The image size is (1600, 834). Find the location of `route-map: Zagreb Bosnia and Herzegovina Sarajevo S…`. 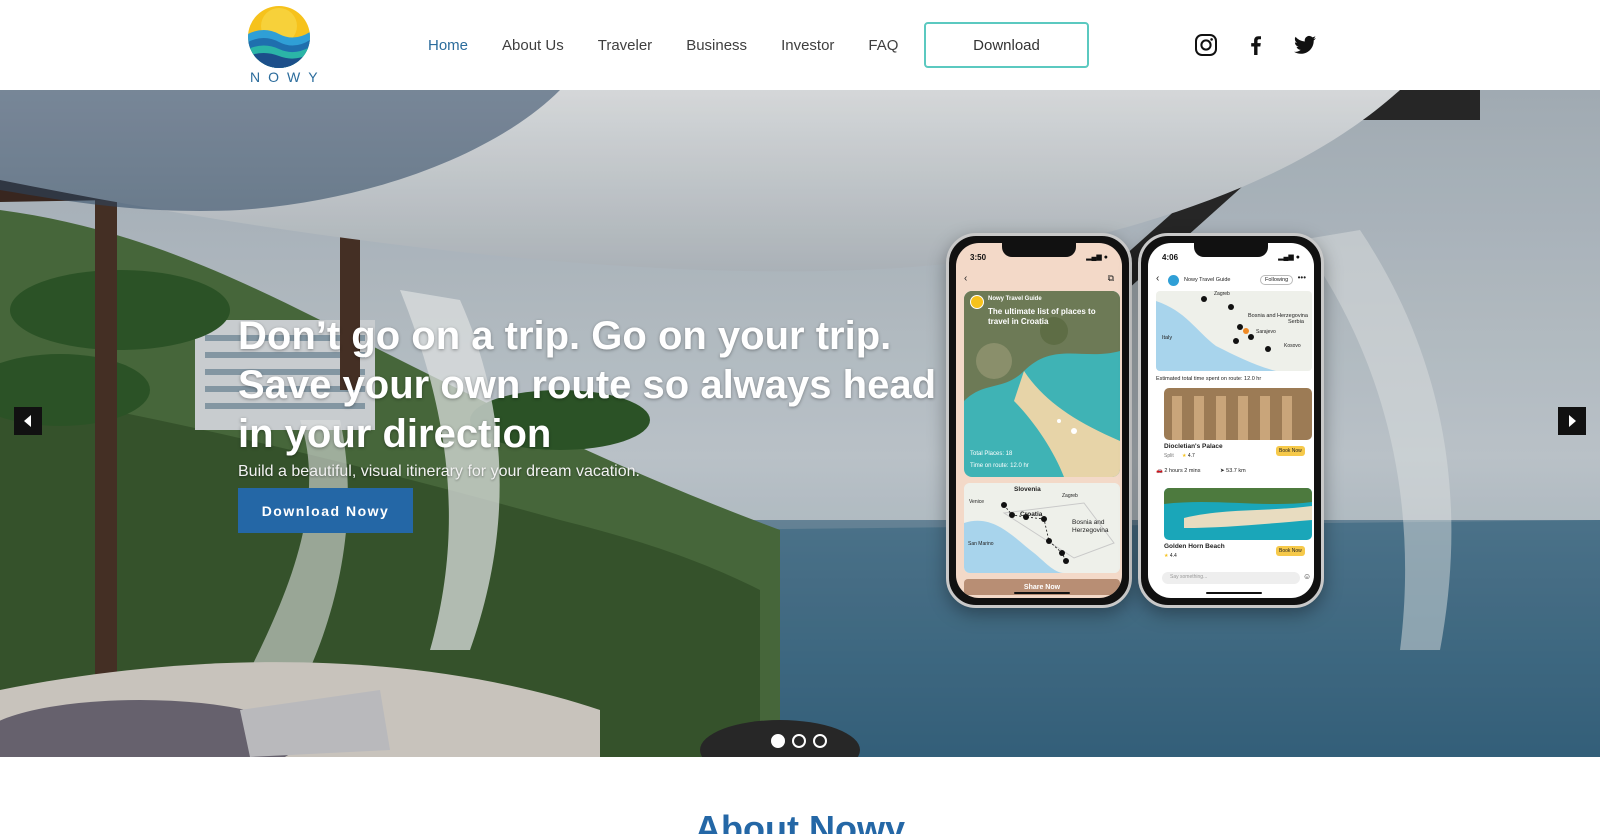

route-map: Zagreb Bosnia and Herzegovina Sarajevo S… is located at coordinates (1234, 331).